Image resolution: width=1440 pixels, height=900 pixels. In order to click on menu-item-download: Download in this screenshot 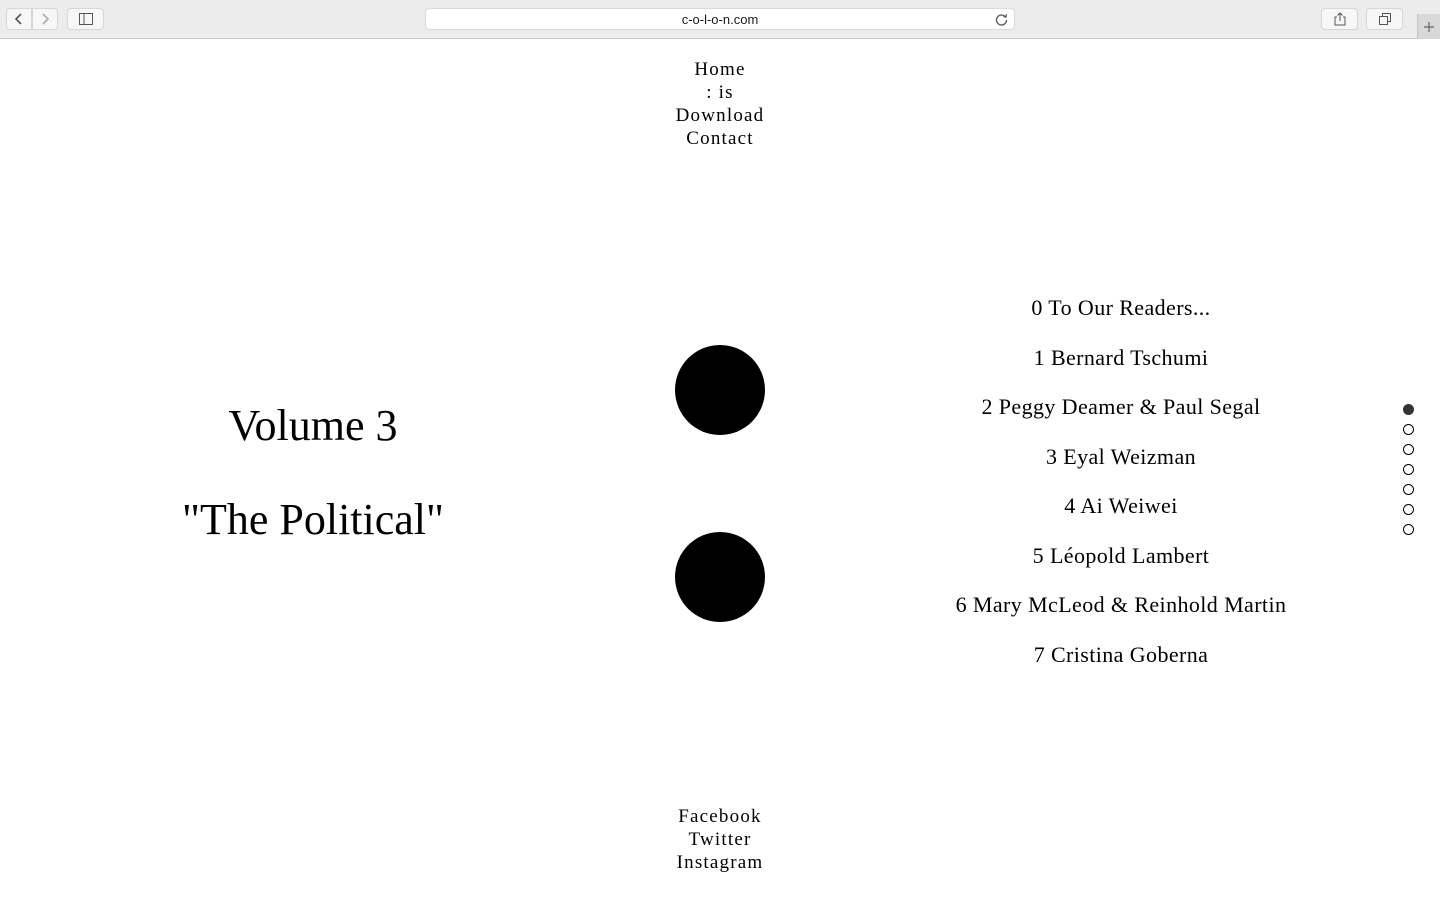, I will do `click(720, 115)`.